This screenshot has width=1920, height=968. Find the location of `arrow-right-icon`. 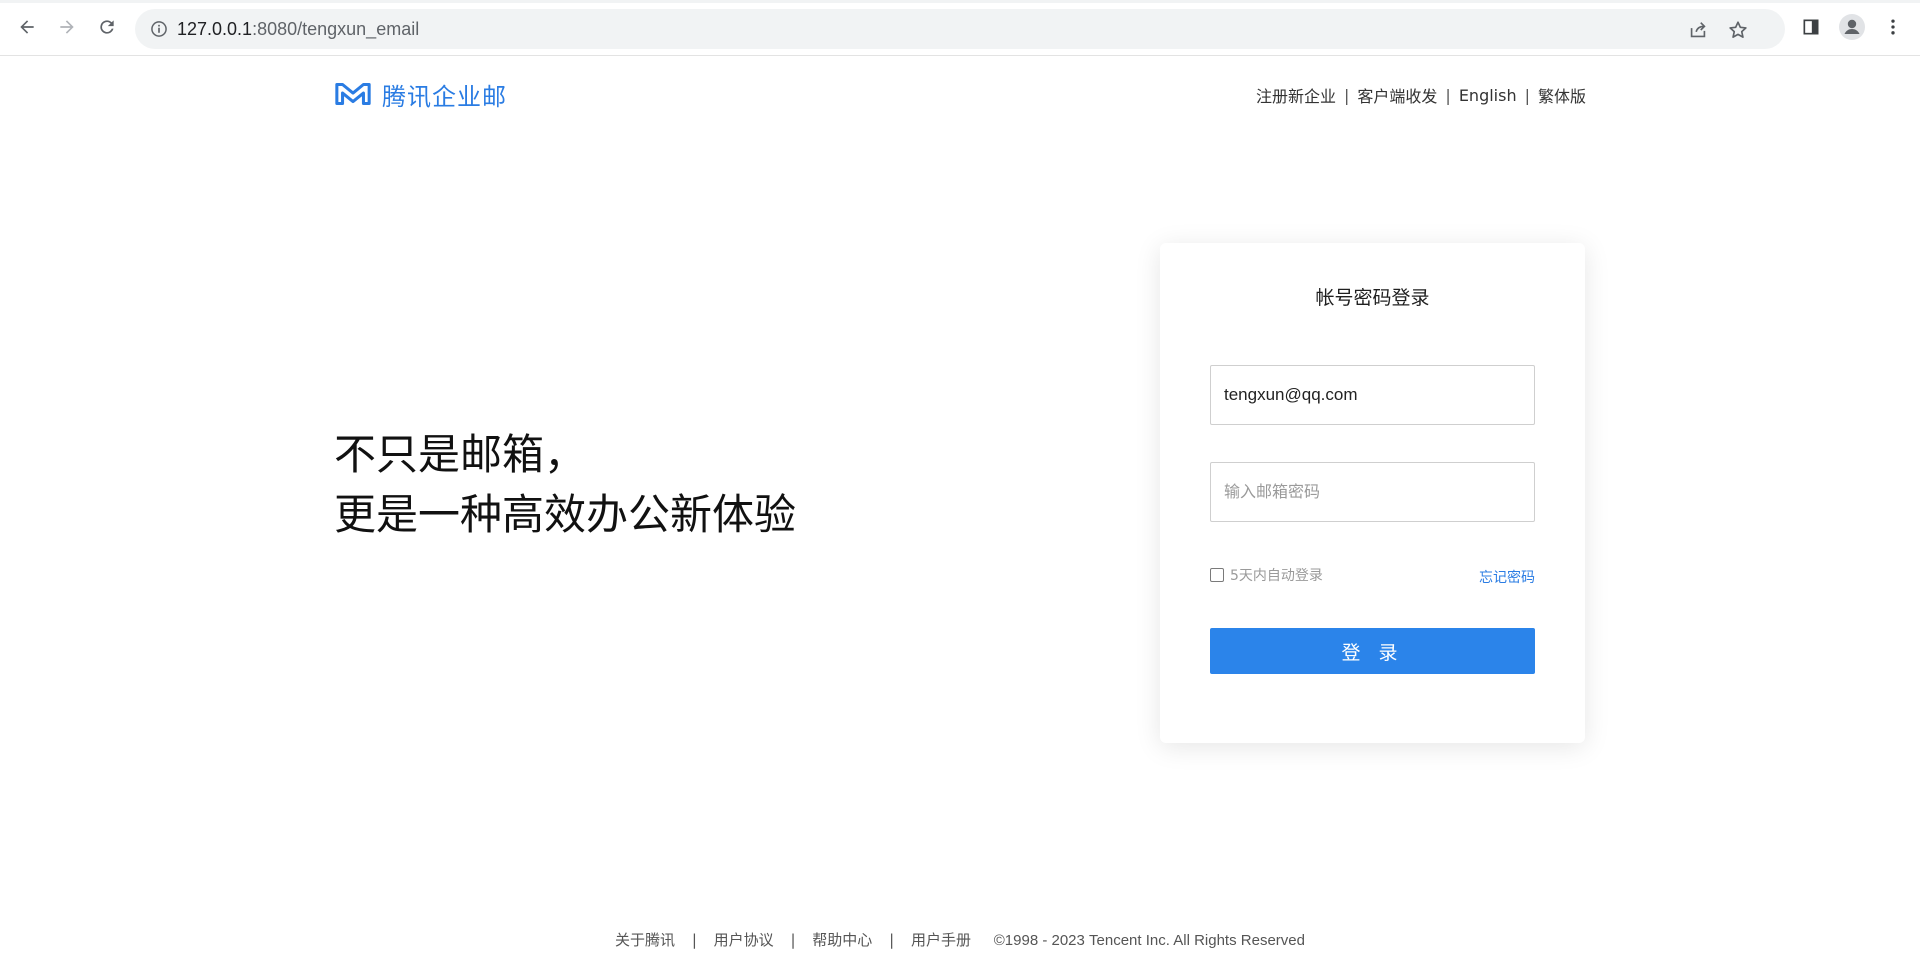

arrow-right-icon is located at coordinates (67, 27).